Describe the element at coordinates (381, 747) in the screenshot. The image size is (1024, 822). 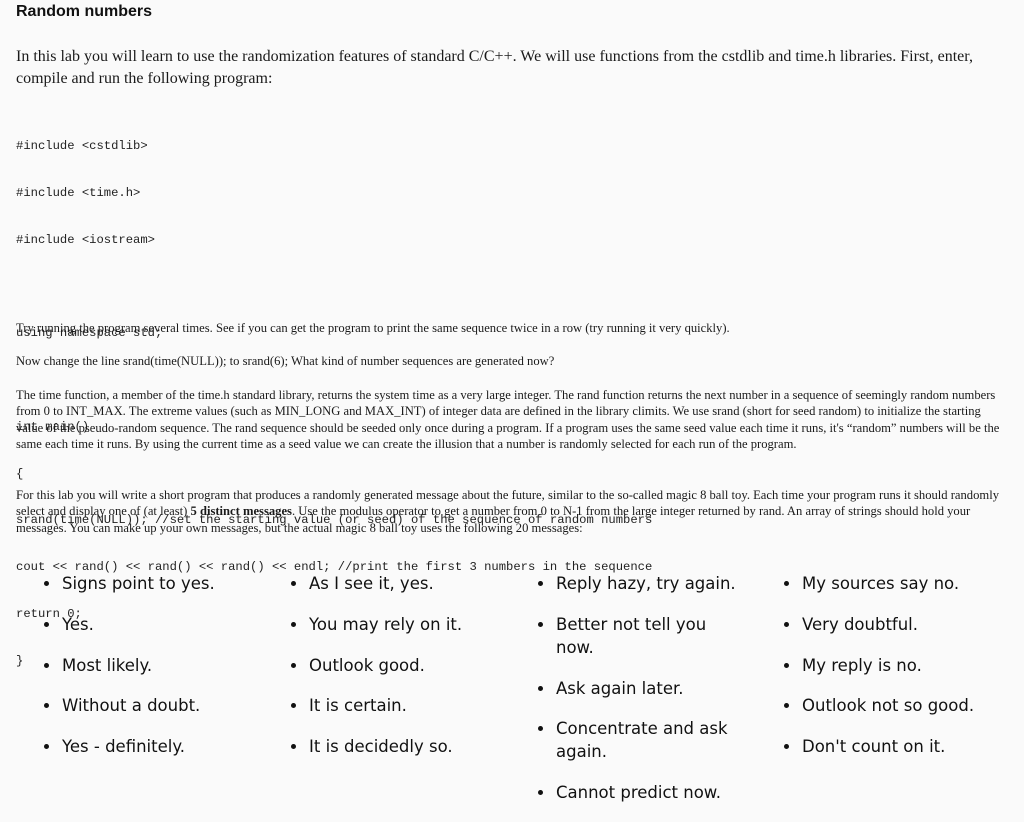
I see `message-text: It is decidedly so.` at that location.